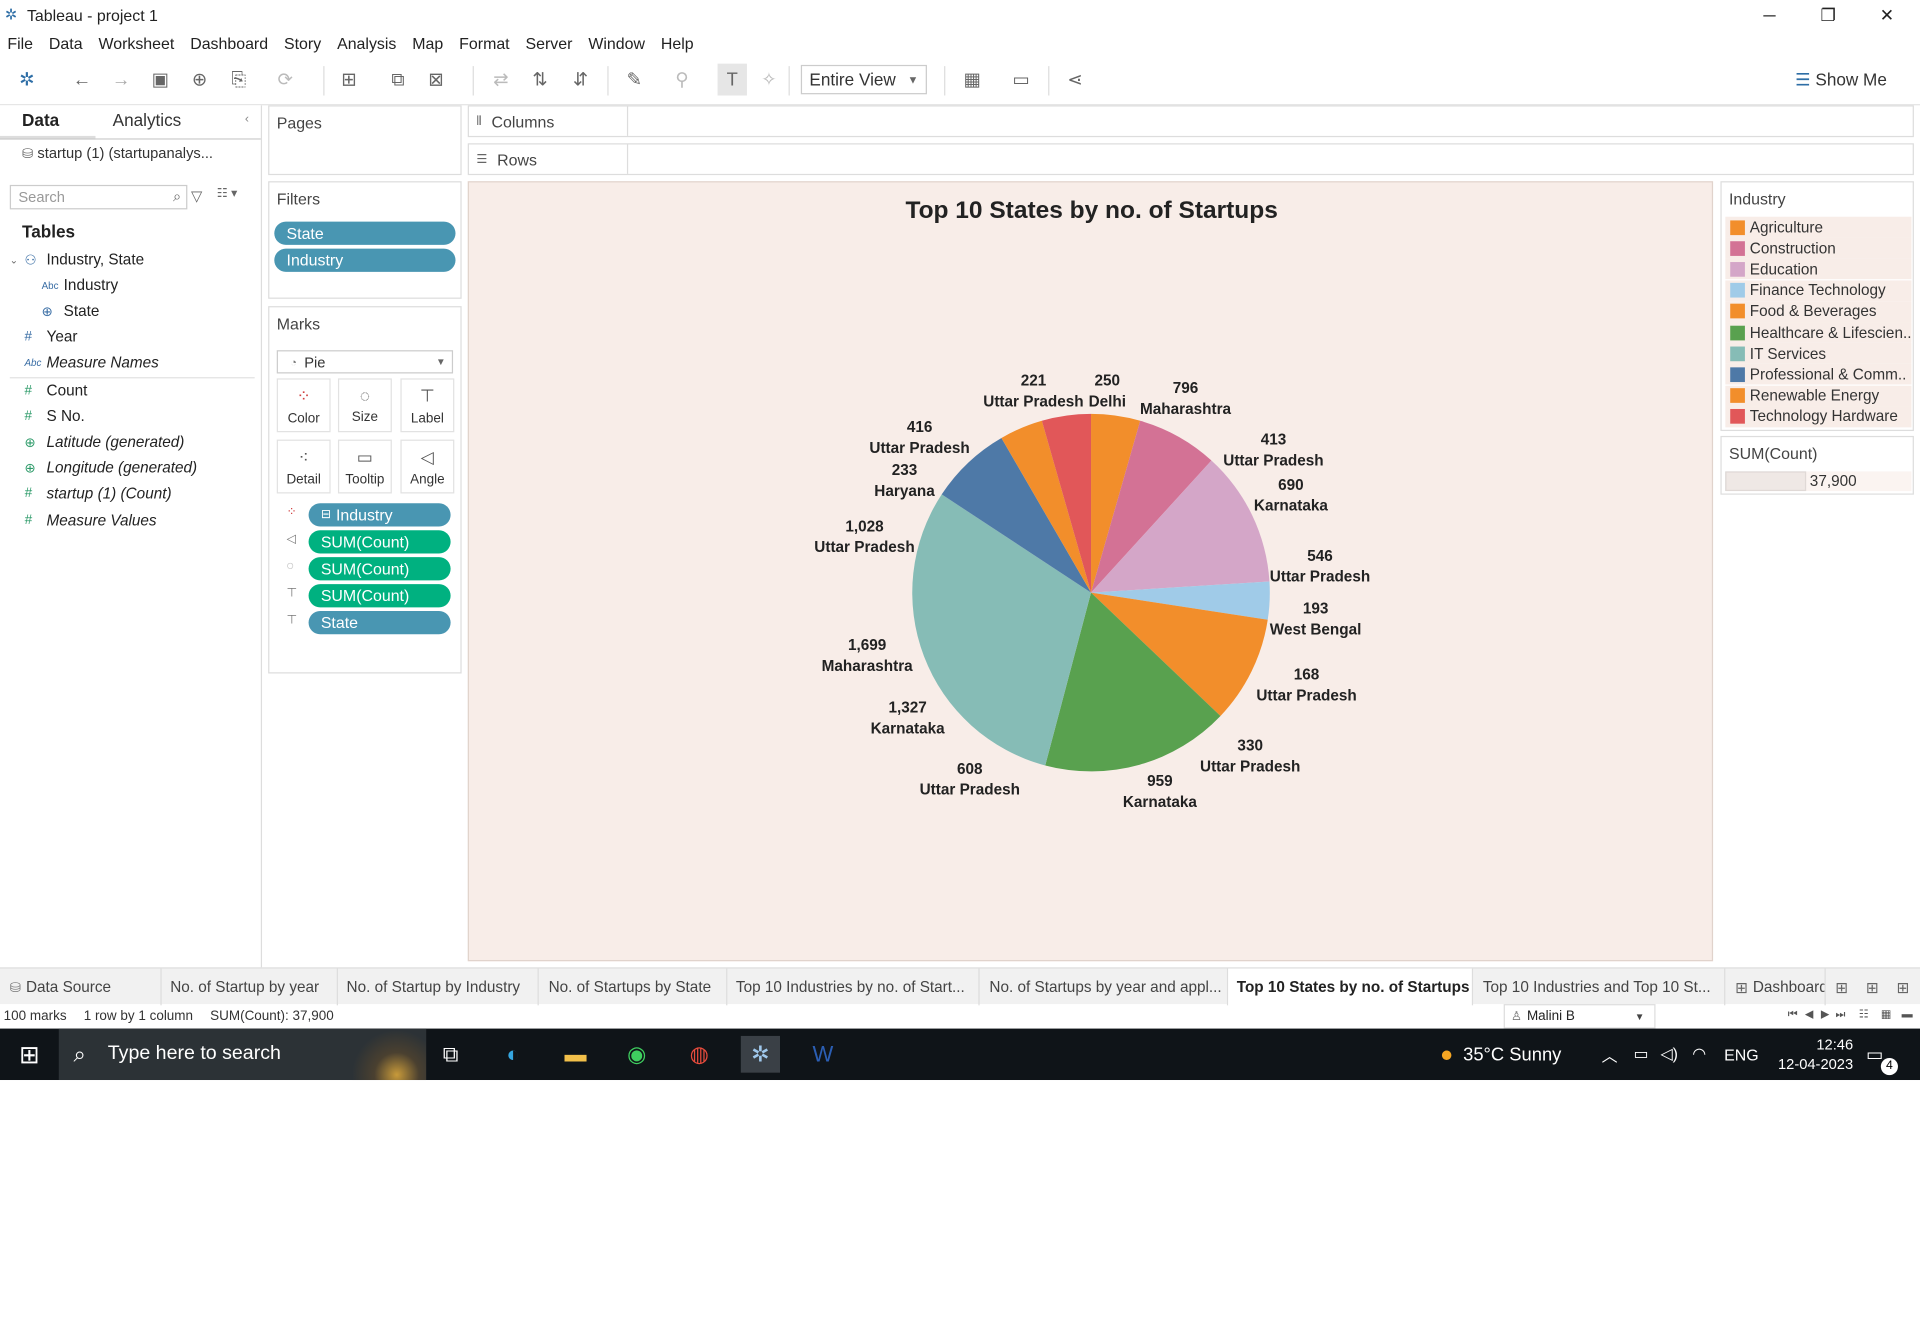 The width and height of the screenshot is (1920, 1322). Describe the element at coordinates (636, 1054) in the screenshot. I see `whatsapp-icon: ◉` at that location.